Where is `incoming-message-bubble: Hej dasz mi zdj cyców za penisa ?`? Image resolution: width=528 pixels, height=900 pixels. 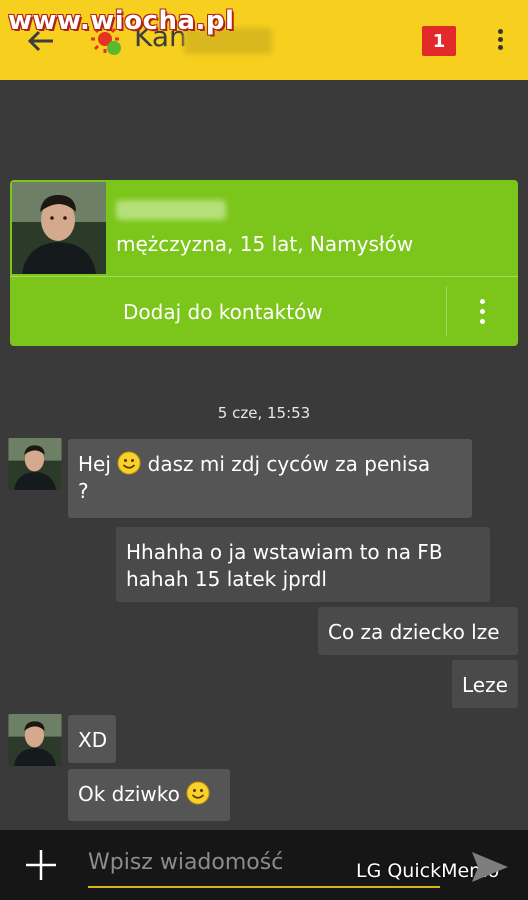
incoming-message-bubble: Hej dasz mi zdj cyców za penisa ? is located at coordinates (270, 478).